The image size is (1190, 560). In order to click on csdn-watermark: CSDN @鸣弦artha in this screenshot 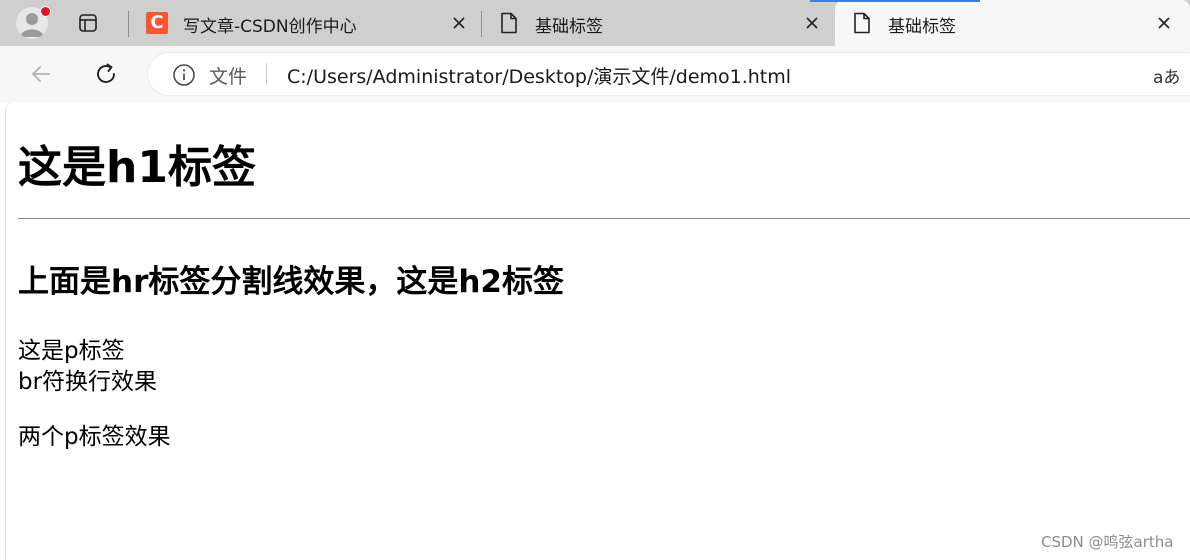, I will do `click(1107, 542)`.